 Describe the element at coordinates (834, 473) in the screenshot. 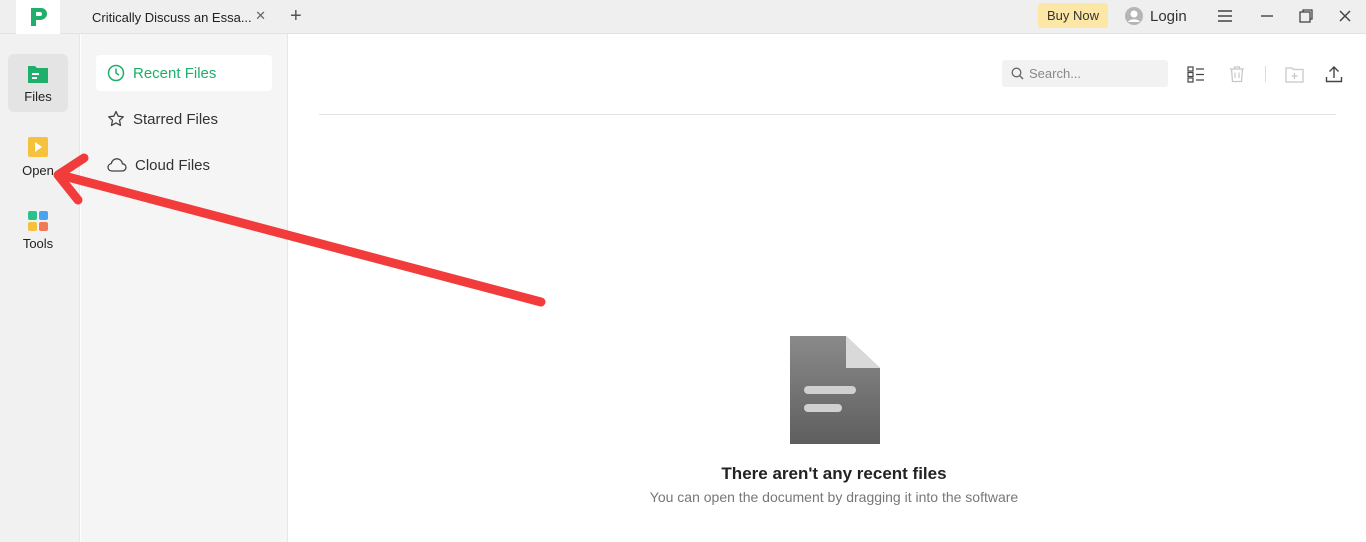

I see `empty-state-title: There aren't any recent files` at that location.